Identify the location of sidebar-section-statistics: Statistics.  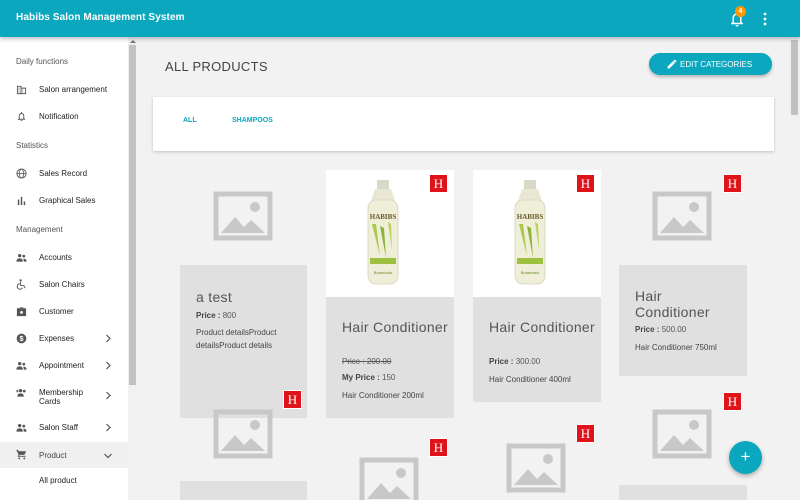
(32, 145).